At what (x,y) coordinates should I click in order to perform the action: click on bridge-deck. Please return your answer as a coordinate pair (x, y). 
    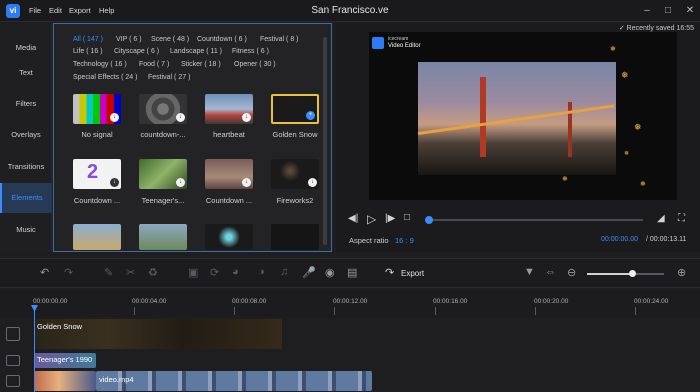
    Looking at the image, I should click on (516, 119).